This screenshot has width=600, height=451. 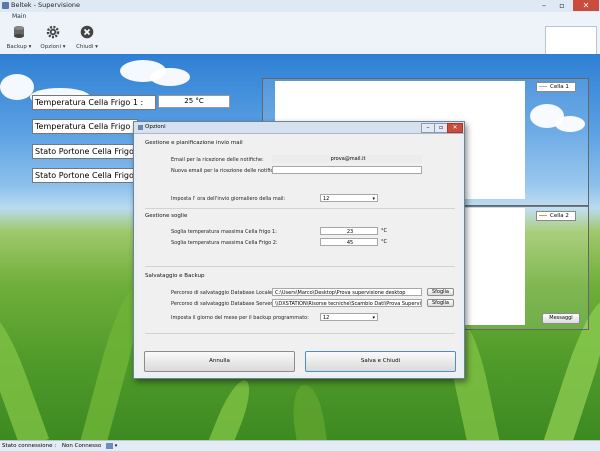 I want to click on soglia2-input: 45, so click(x=349, y=242).